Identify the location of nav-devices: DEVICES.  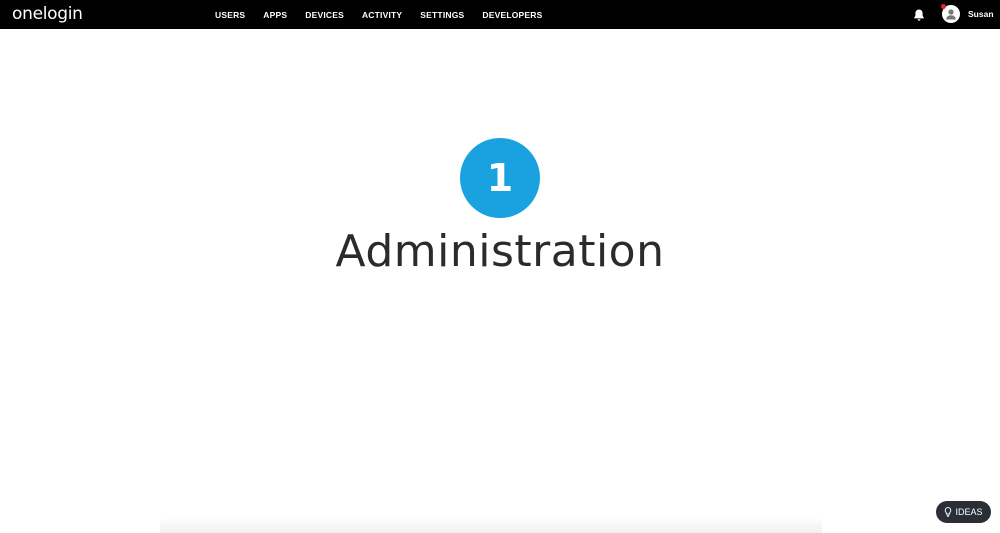
(324, 15).